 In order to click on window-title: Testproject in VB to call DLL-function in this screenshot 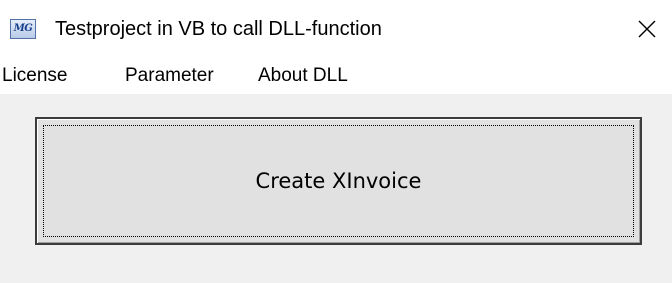, I will do `click(218, 29)`.